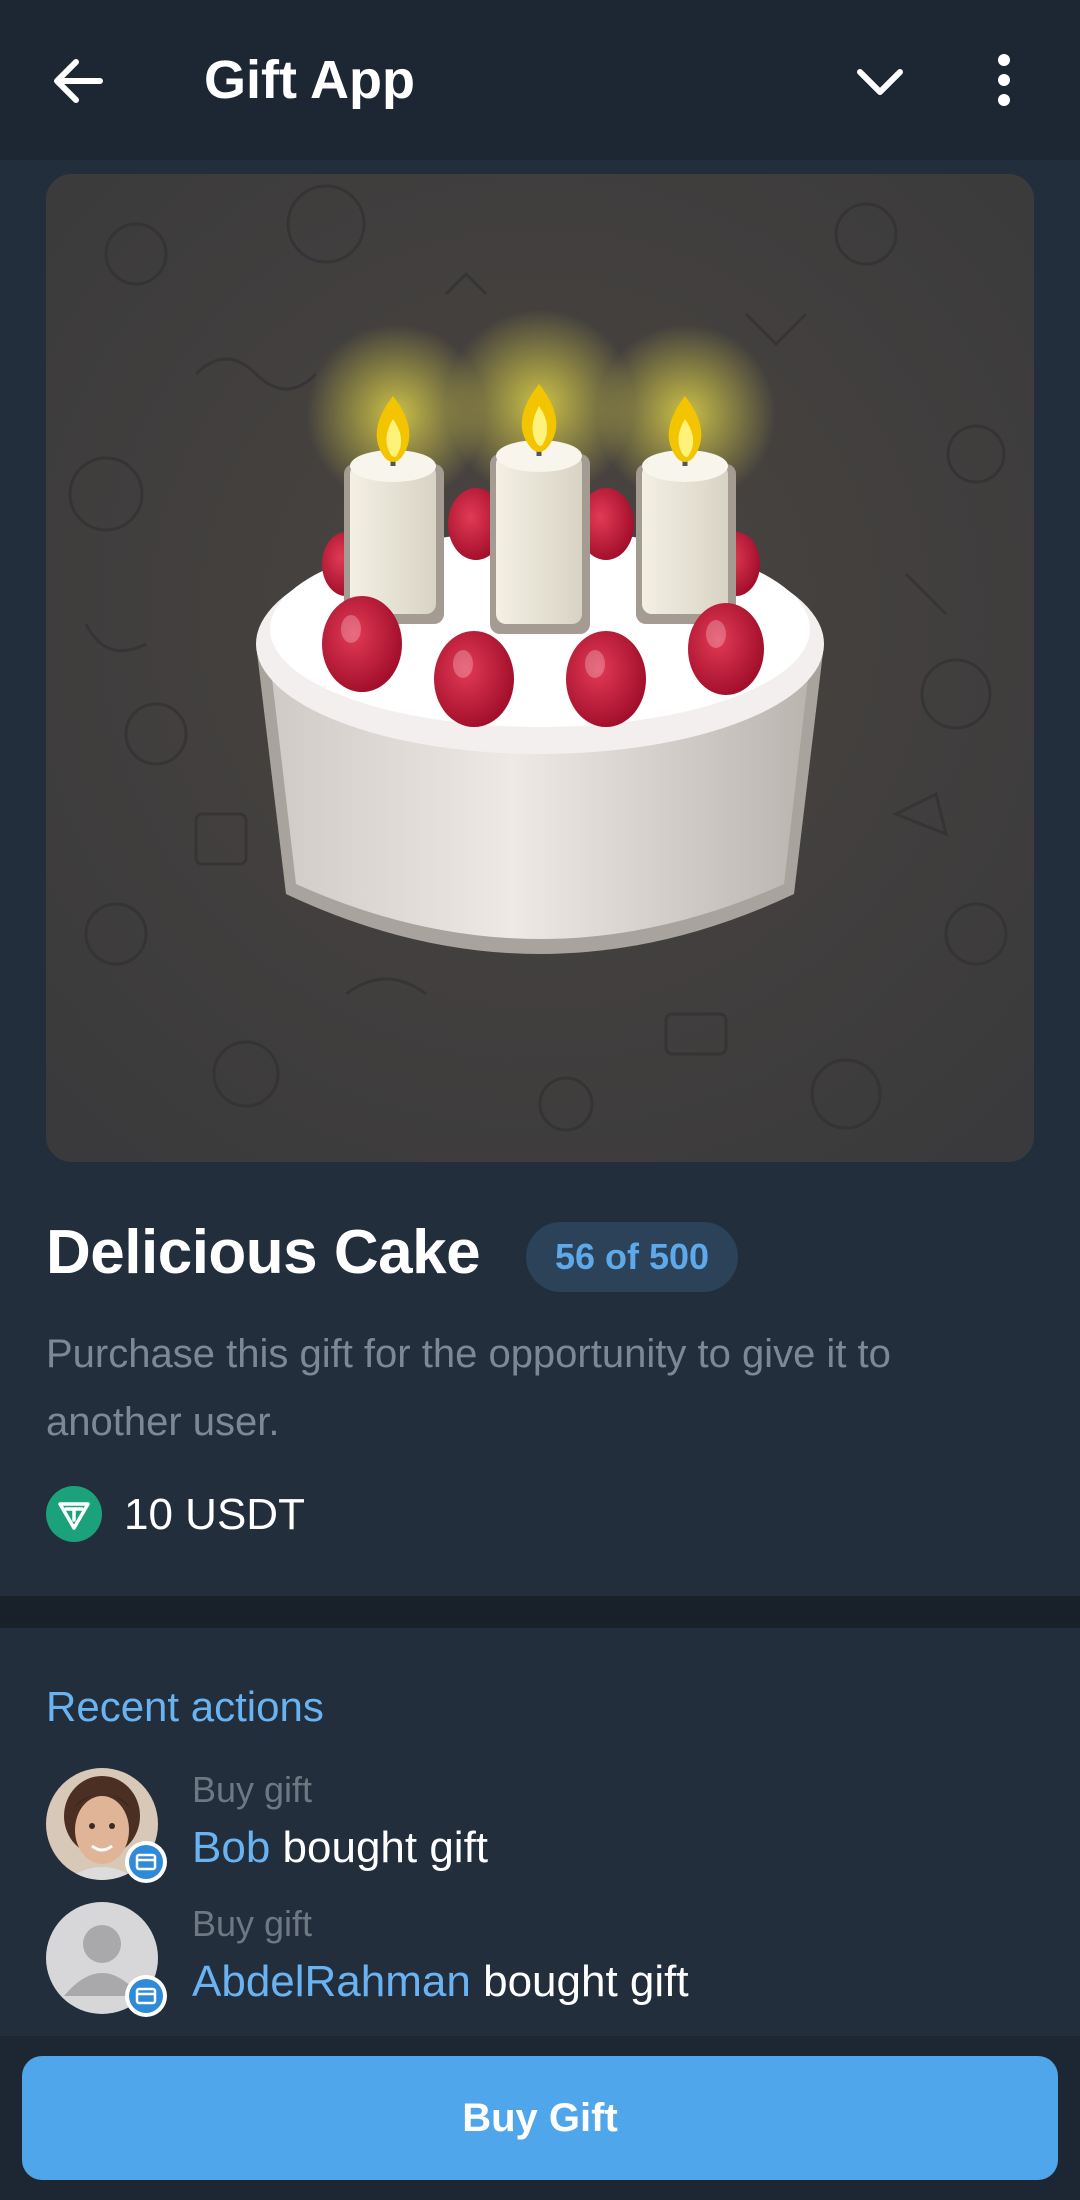 This screenshot has width=1080, height=2200. What do you see at coordinates (74, 1514) in the screenshot?
I see `usdt-tether-icon` at bounding box center [74, 1514].